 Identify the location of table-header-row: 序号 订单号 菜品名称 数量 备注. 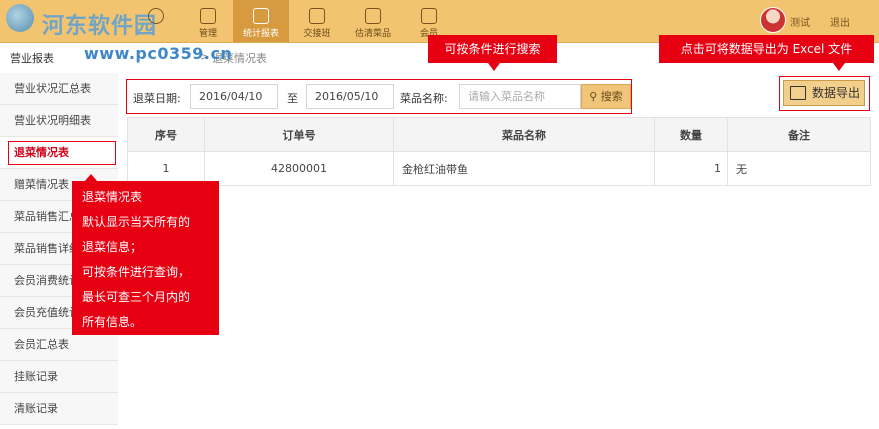
(499, 134).